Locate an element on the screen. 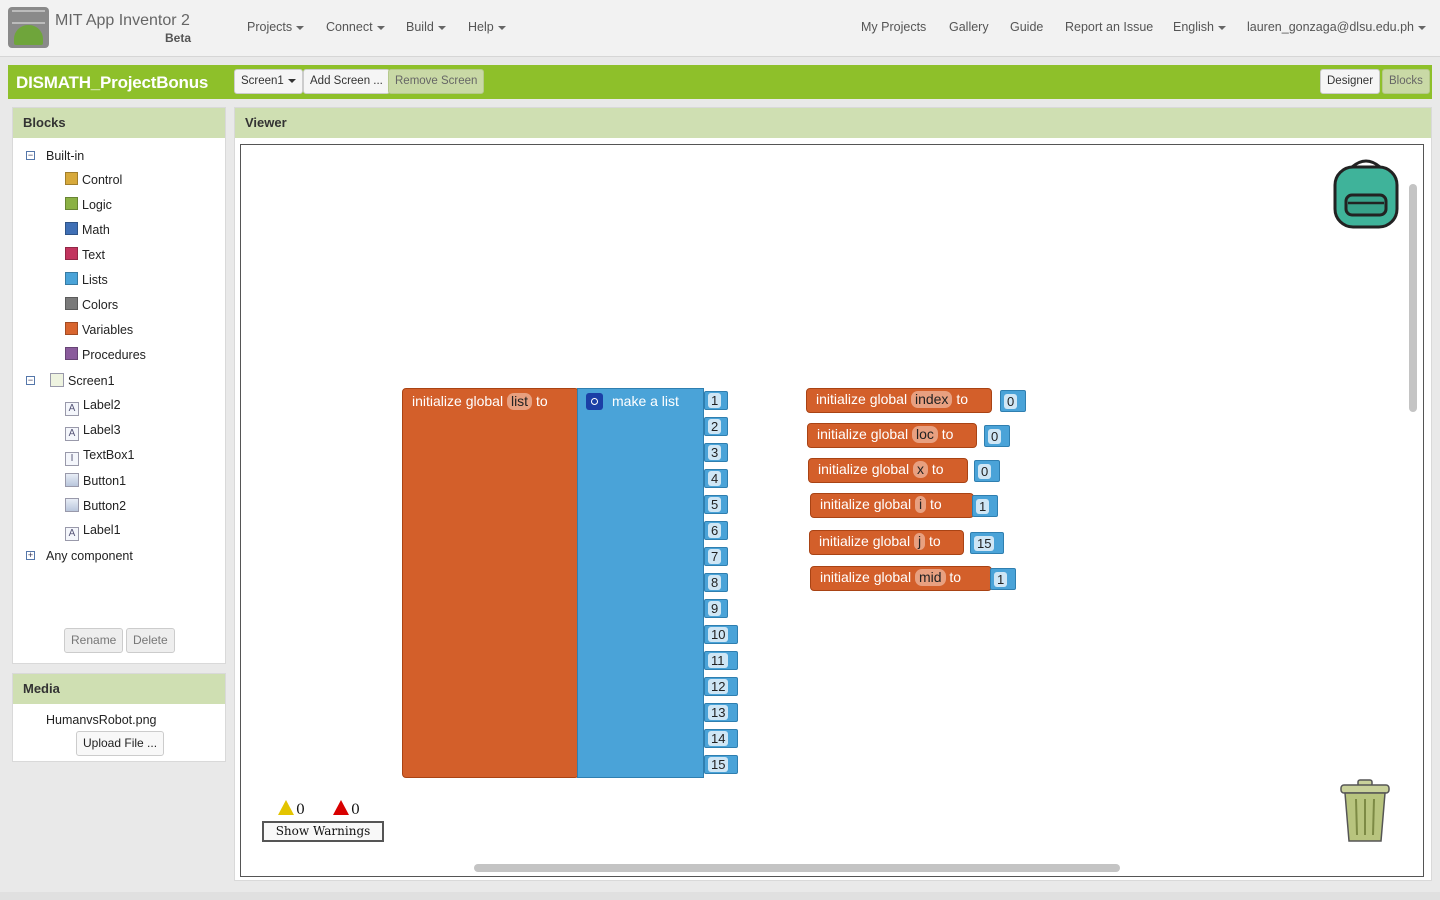 Image resolution: width=1440 pixels, height=900 pixels. block-category-logic: Logic is located at coordinates (88, 204).